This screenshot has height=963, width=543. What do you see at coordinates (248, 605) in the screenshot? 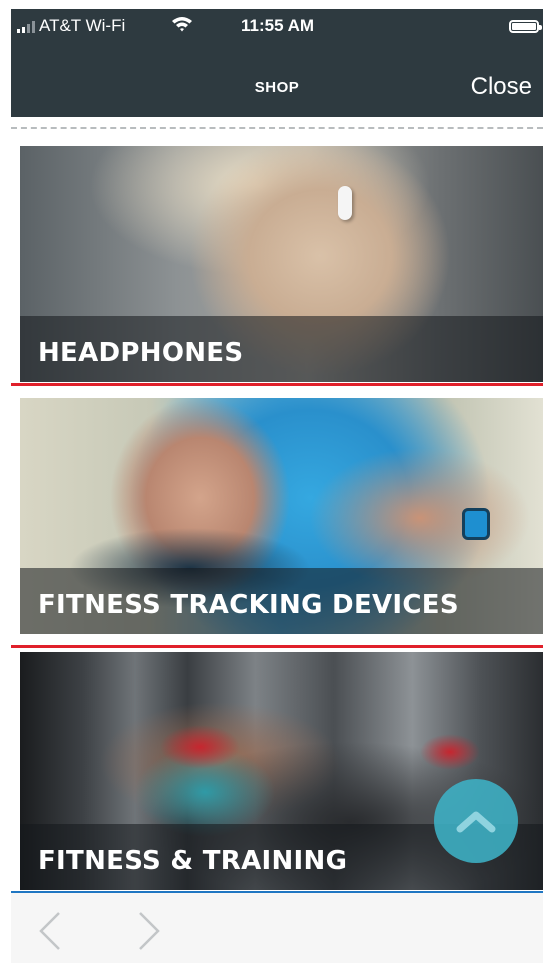
I see `category-label: FITNESS TRACKING DEVICES` at bounding box center [248, 605].